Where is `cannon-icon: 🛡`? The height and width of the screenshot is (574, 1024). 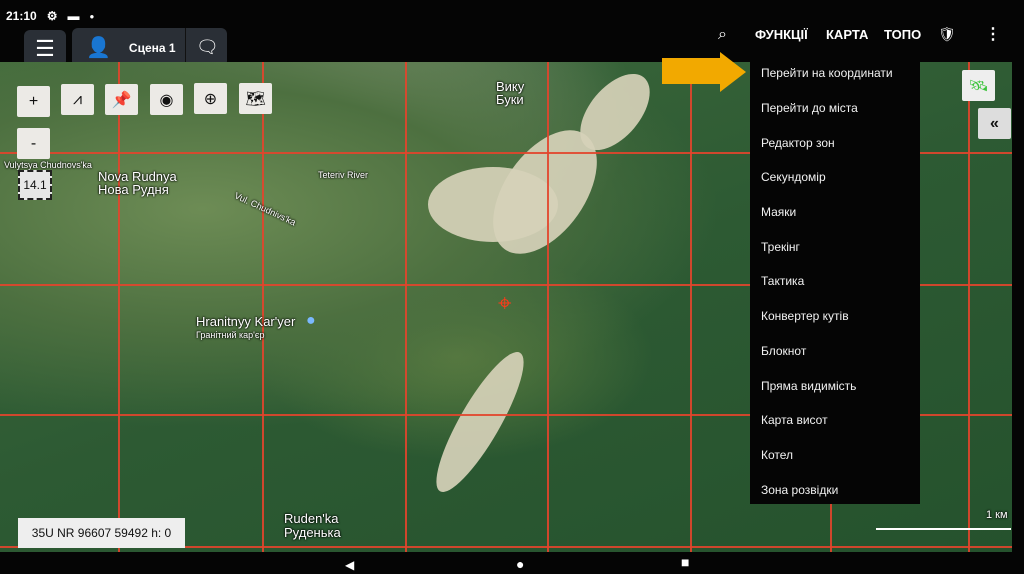
cannon-icon: 🛡 is located at coordinates (947, 34).